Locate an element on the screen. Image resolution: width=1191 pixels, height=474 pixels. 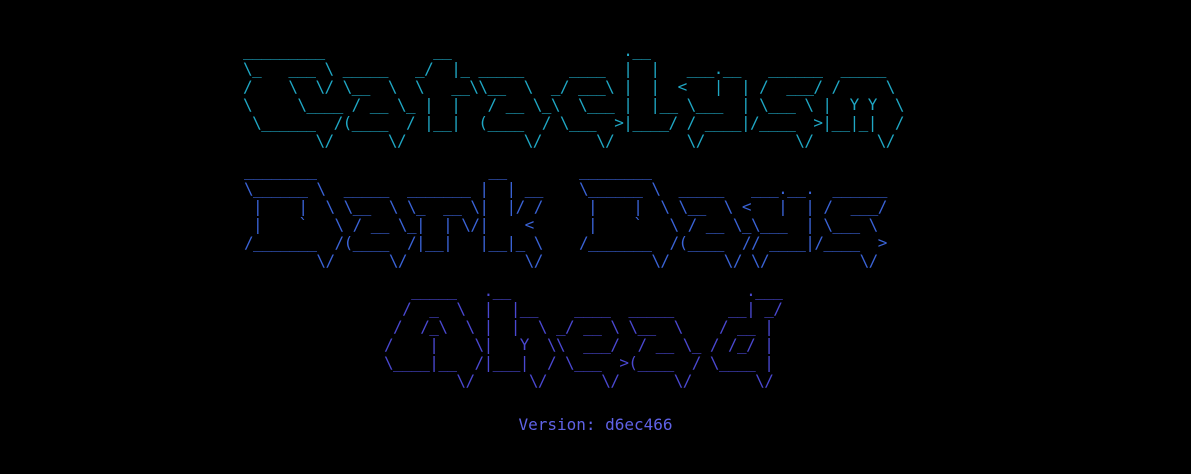
version-text: Version: d6ec466 is located at coordinates (595, 424).